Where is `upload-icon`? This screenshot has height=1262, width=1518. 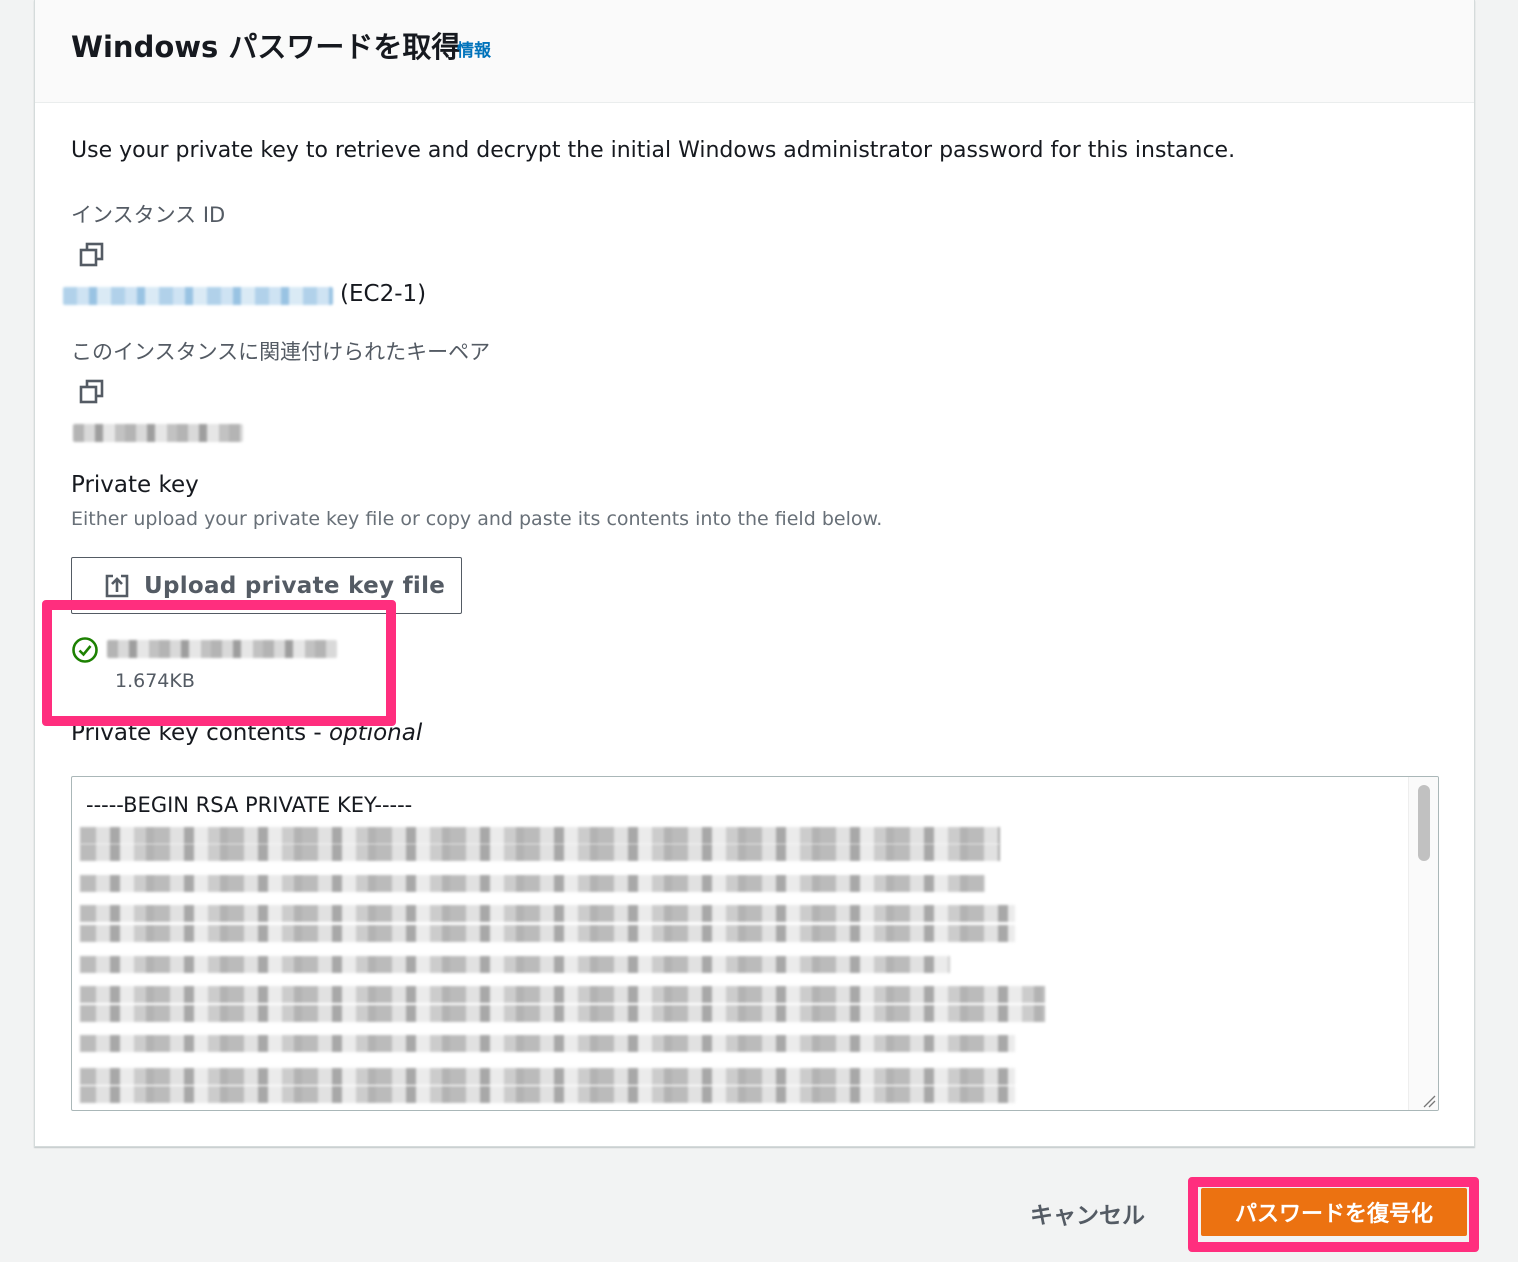 upload-icon is located at coordinates (117, 585).